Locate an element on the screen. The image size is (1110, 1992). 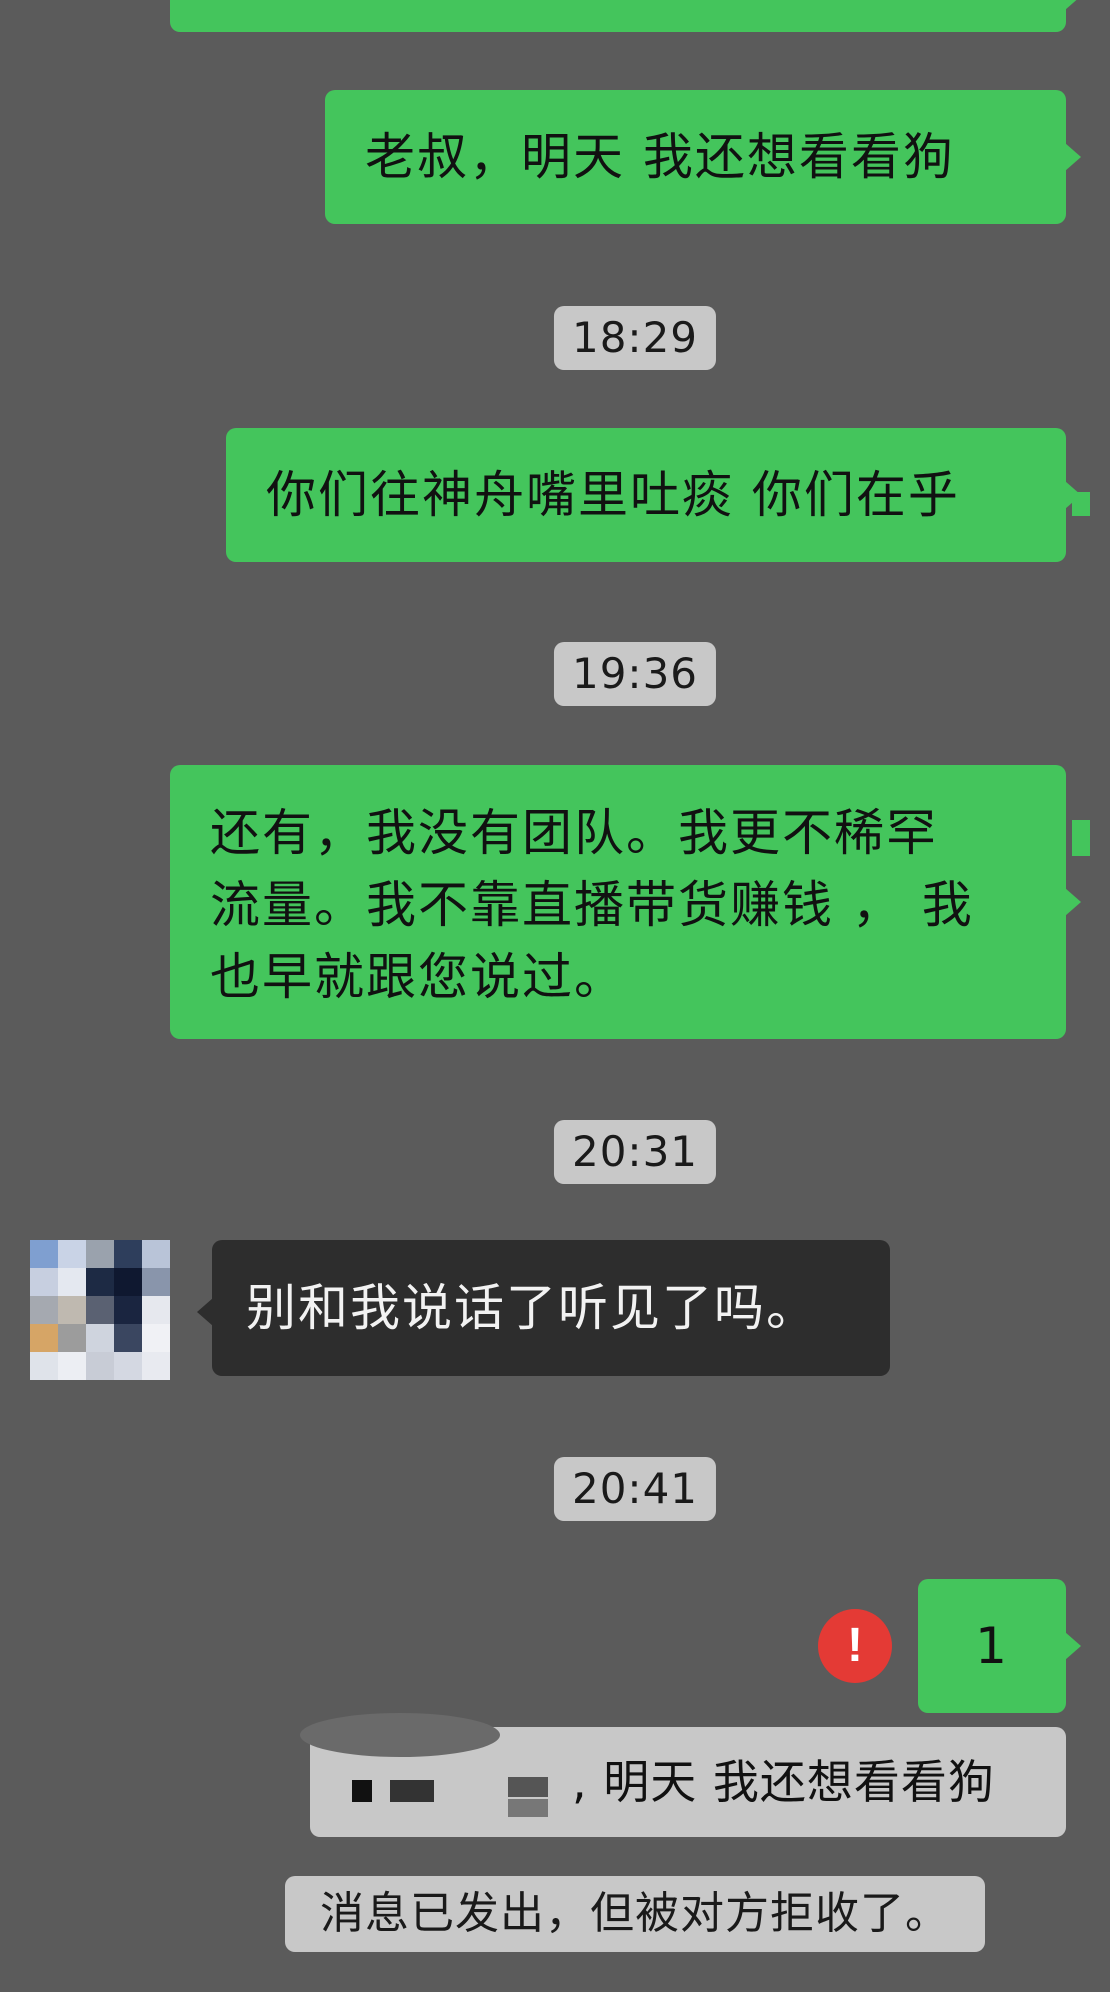
incoming-message: 别和我说话了听见了吗。 is located at coordinates (543, 1308).